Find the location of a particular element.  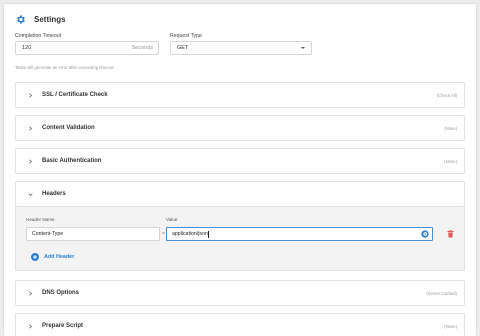

section-ssl-certificate-check: SSL / Certificate Check (Check All) is located at coordinates (240, 95).